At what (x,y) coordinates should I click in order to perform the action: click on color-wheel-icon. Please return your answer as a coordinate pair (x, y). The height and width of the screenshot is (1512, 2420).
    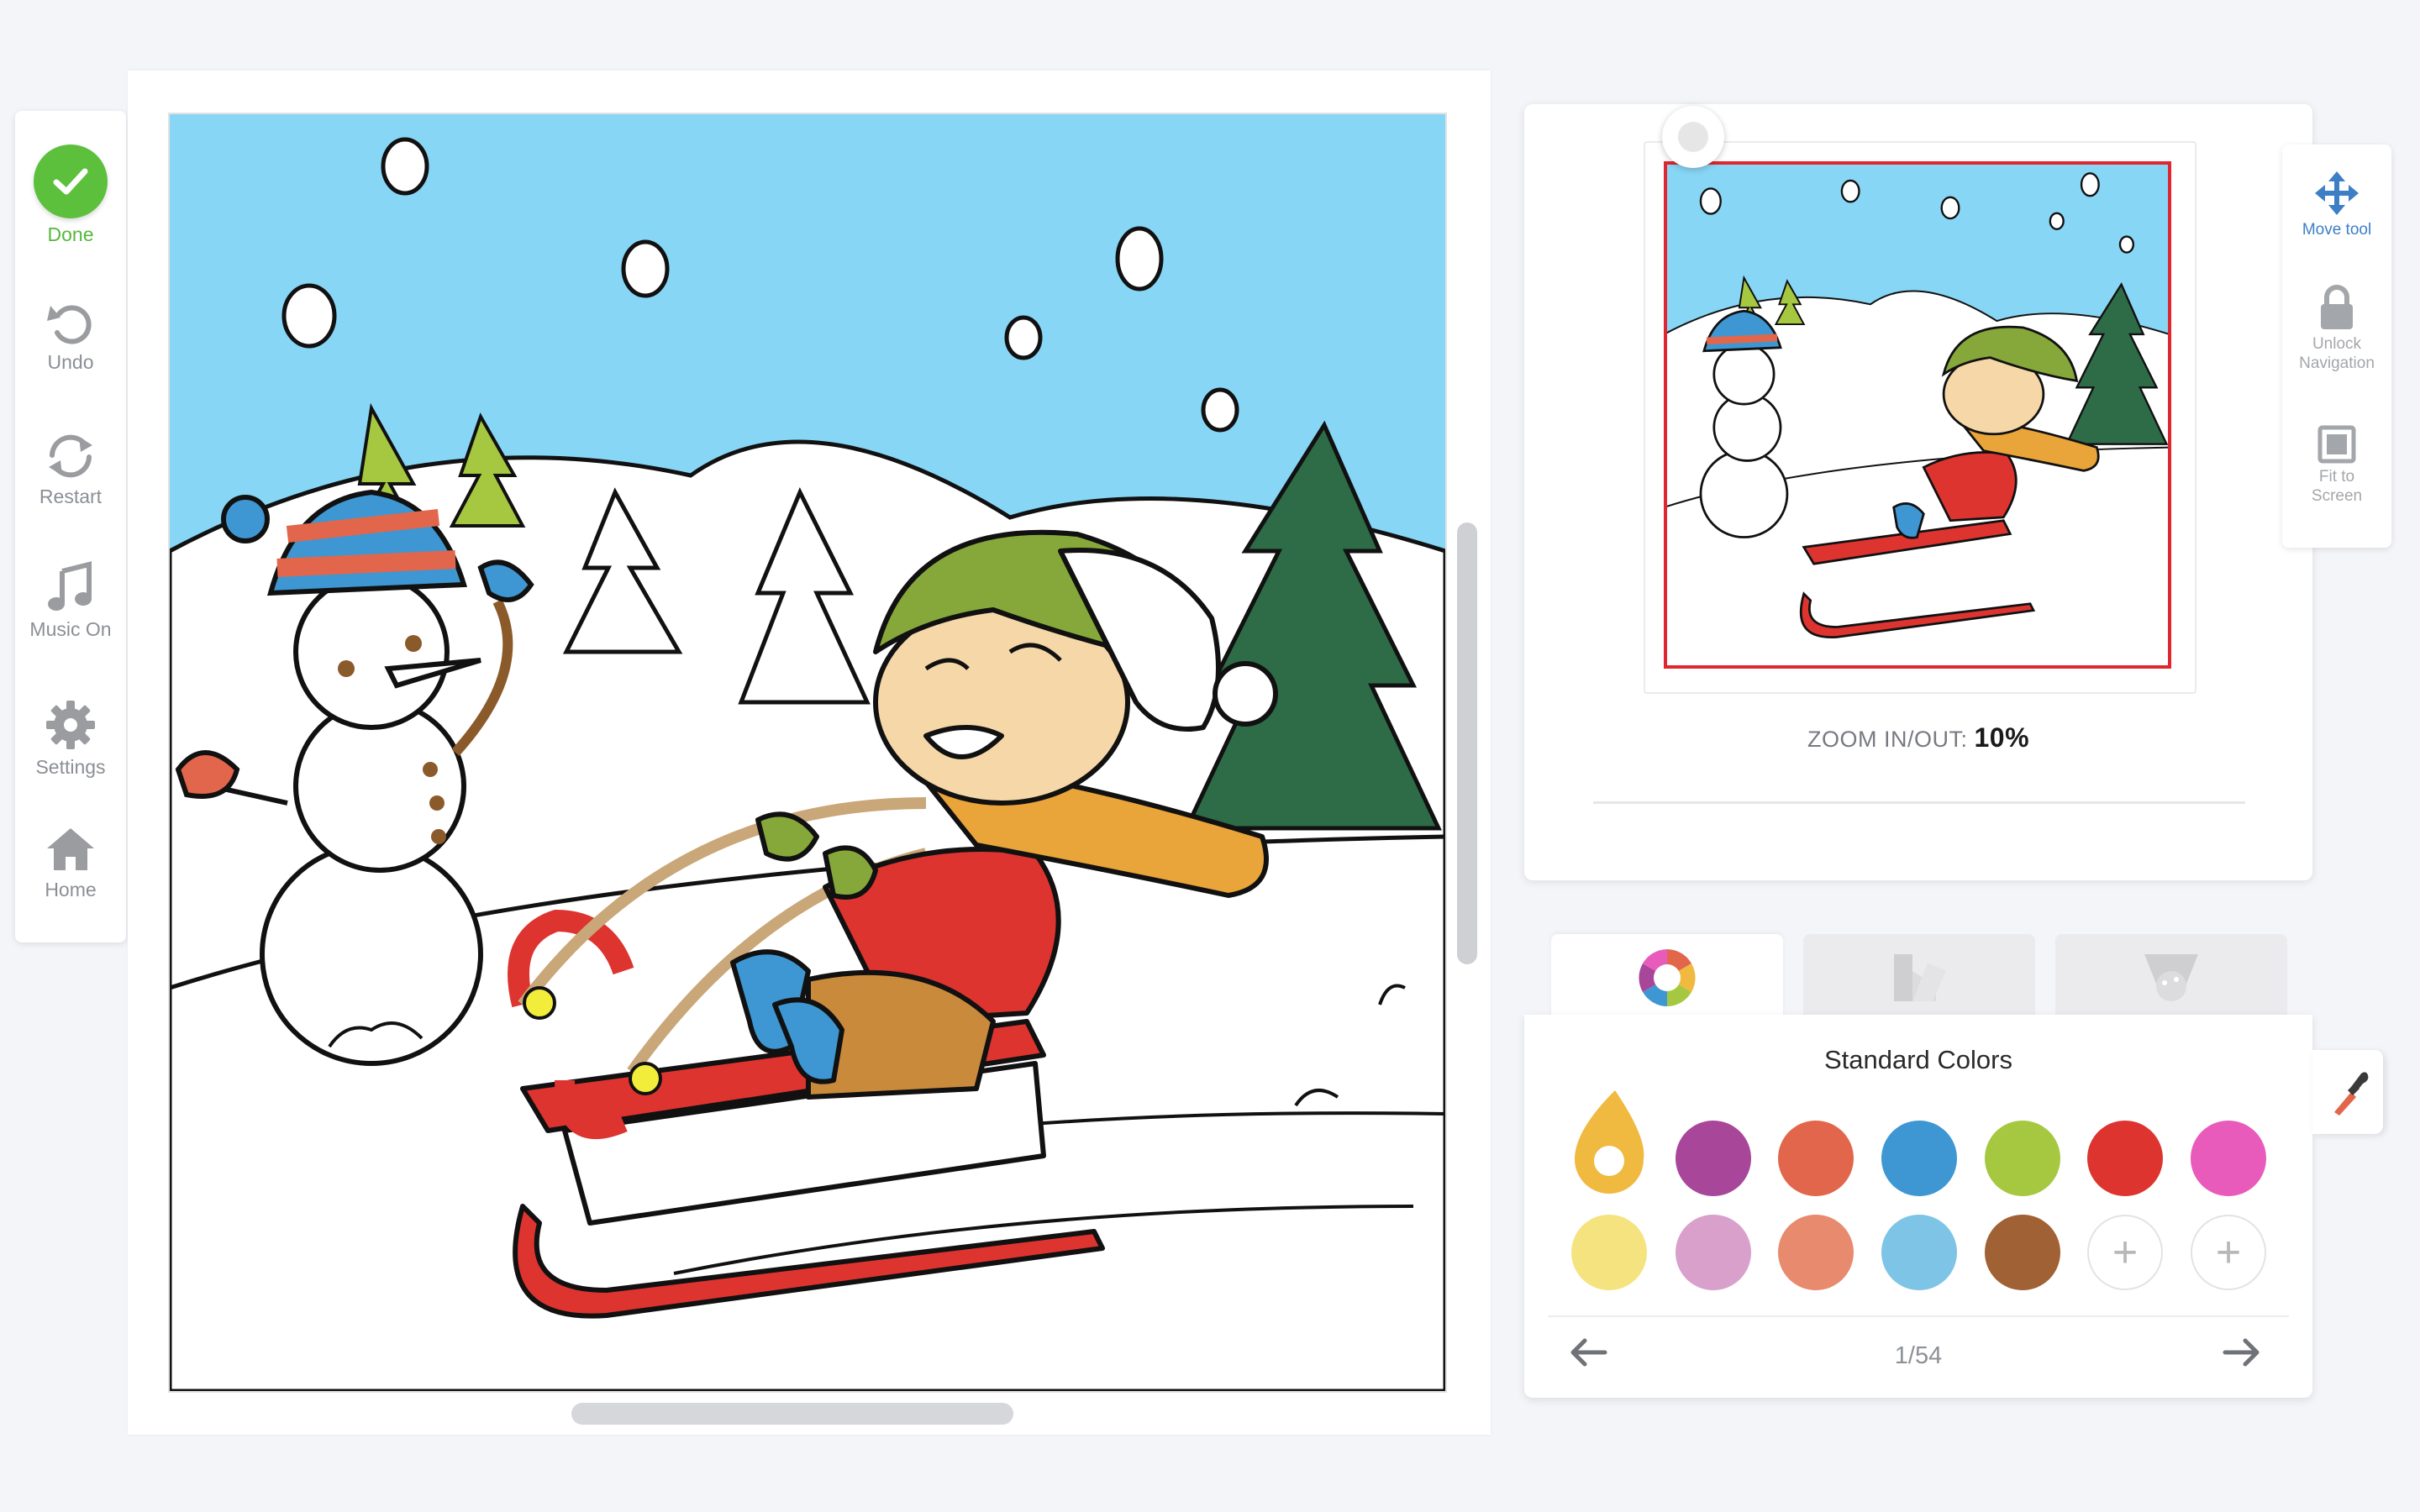
    Looking at the image, I should click on (1667, 977).